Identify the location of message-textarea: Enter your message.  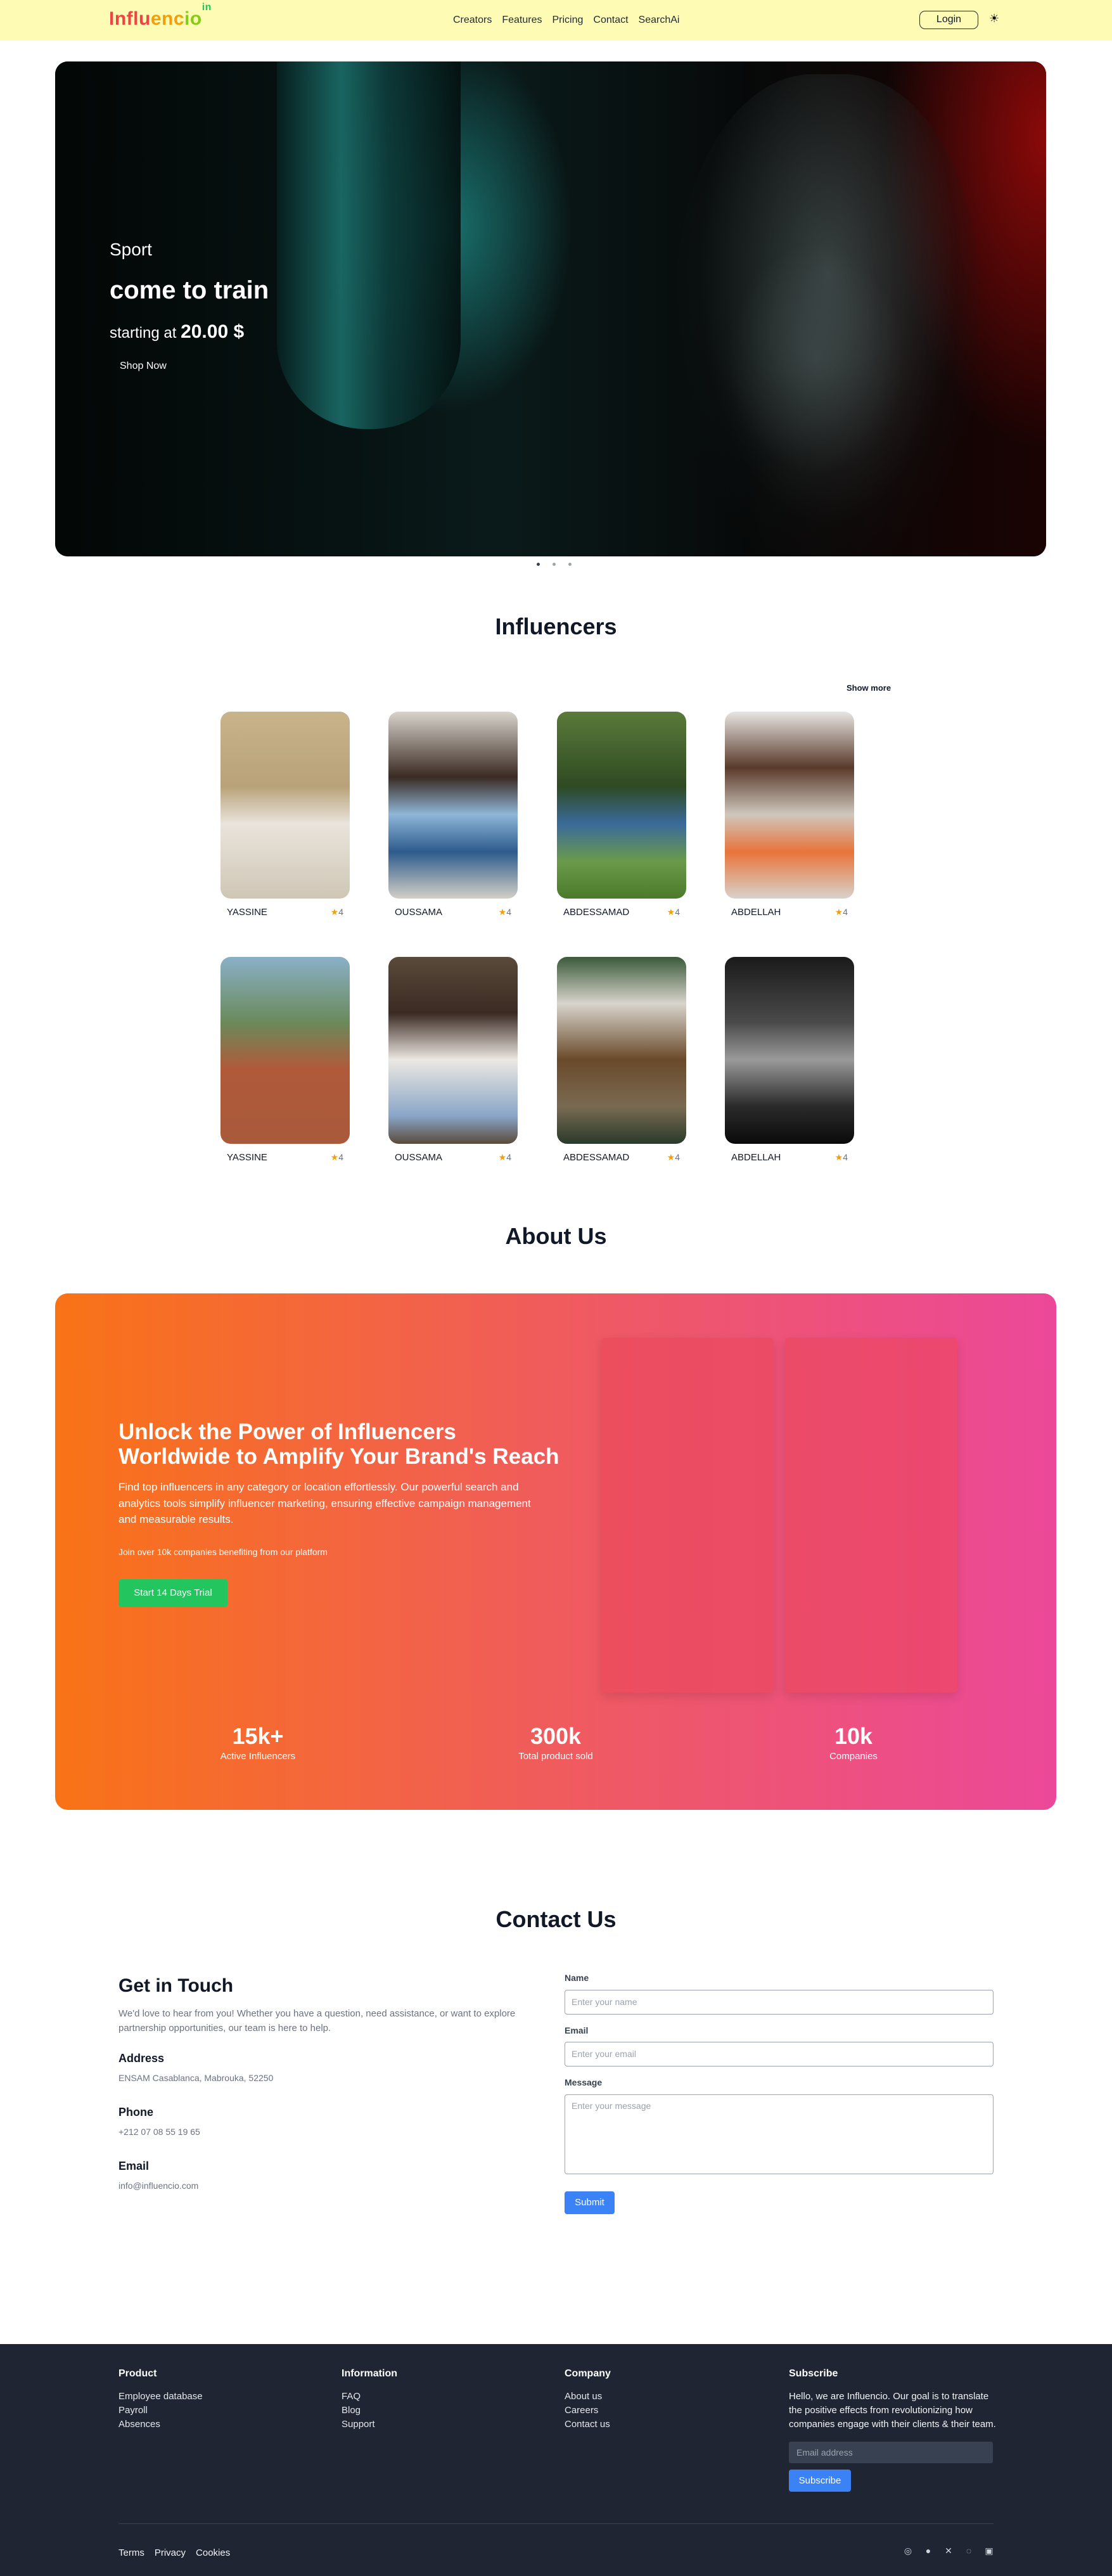
(780, 2134).